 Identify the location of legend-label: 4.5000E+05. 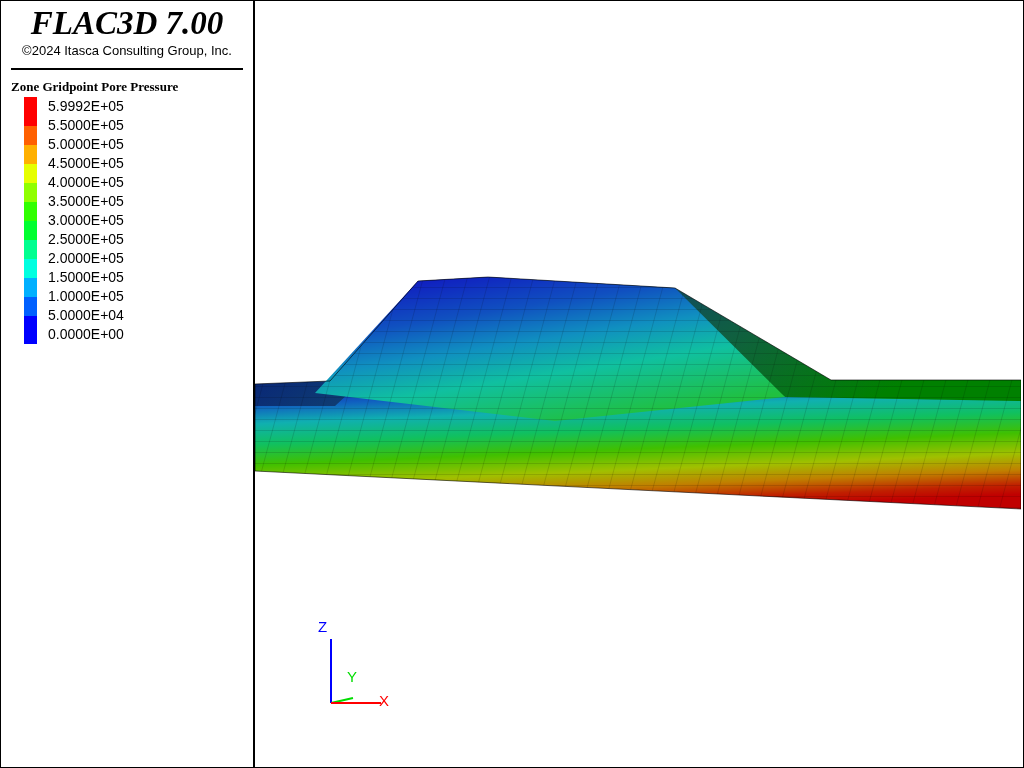
(86, 163).